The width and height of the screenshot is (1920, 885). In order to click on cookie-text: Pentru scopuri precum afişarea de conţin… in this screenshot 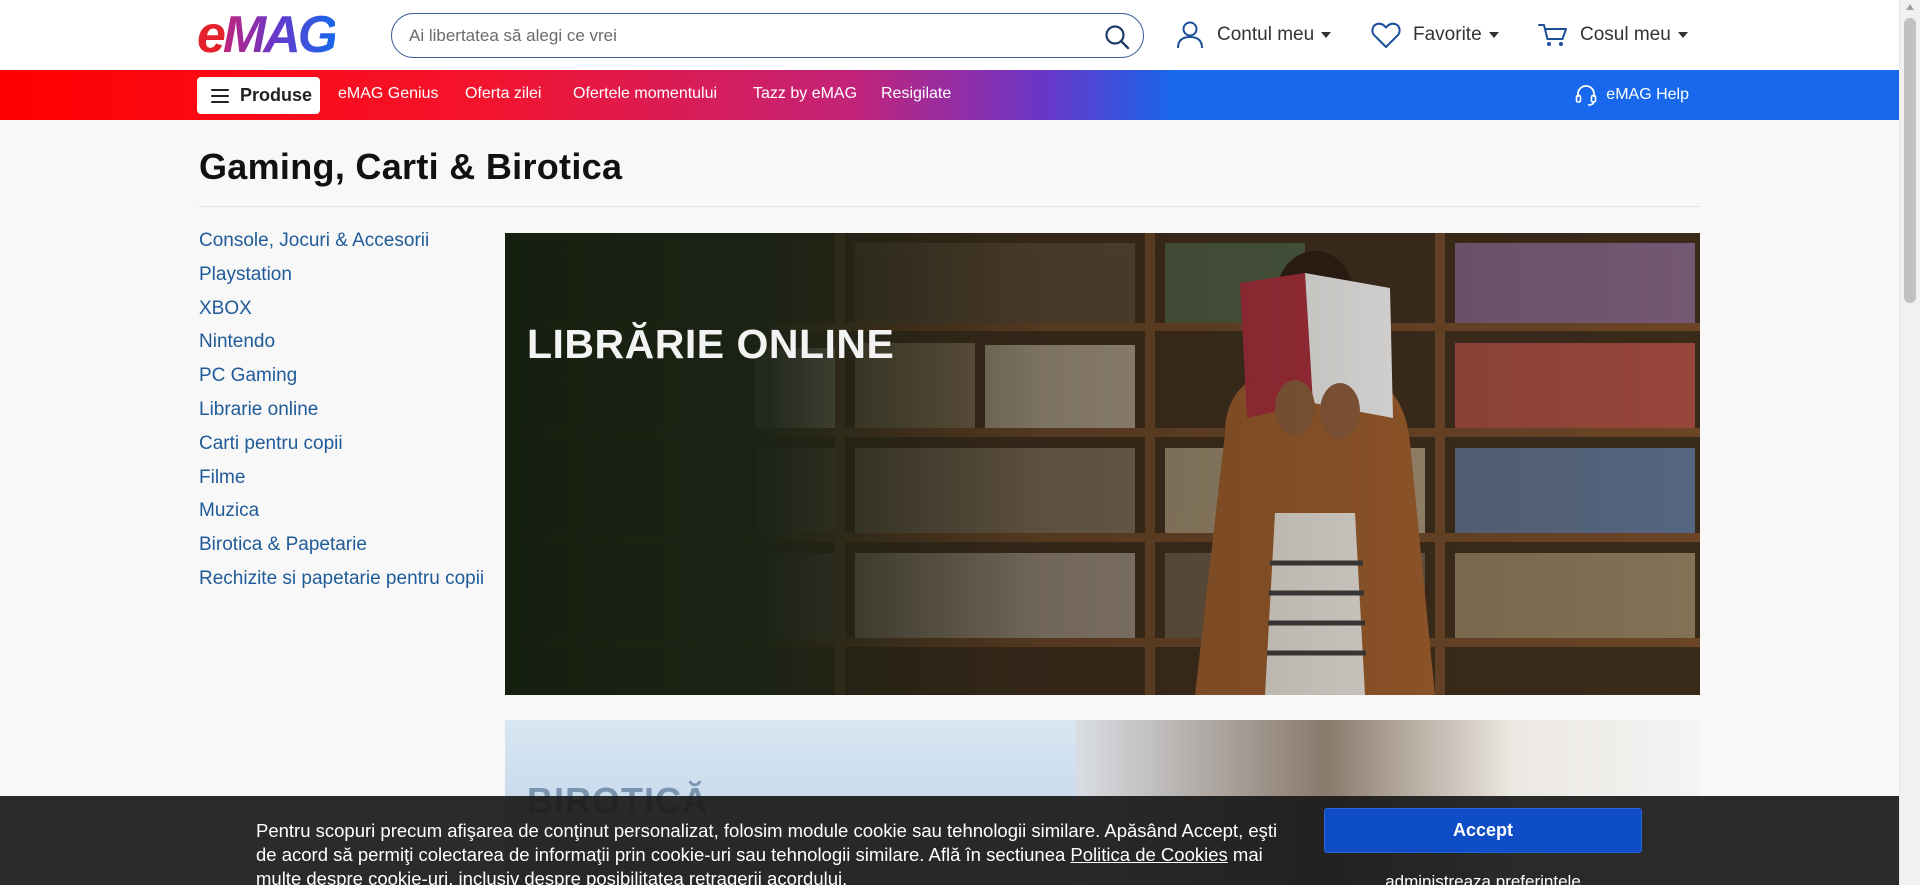, I will do `click(771, 852)`.